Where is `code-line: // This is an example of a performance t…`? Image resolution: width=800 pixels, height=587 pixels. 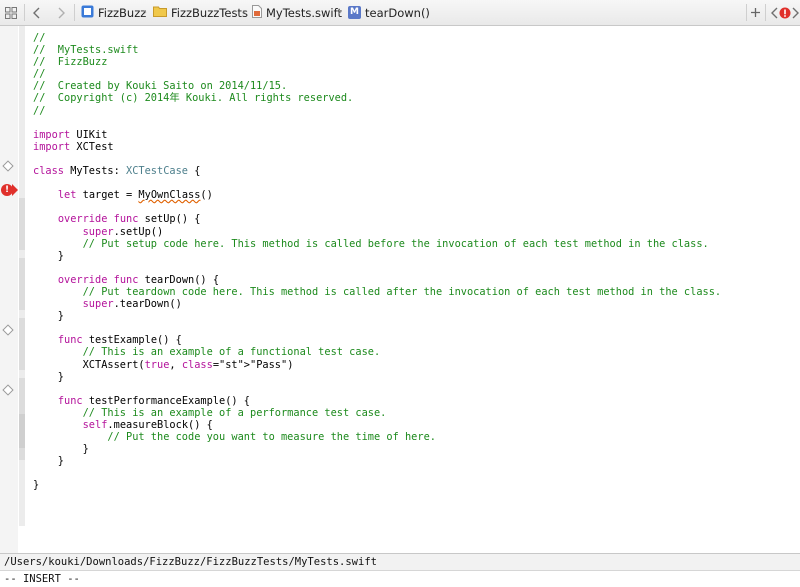 code-line: // This is an example of a performance t… is located at coordinates (234, 412).